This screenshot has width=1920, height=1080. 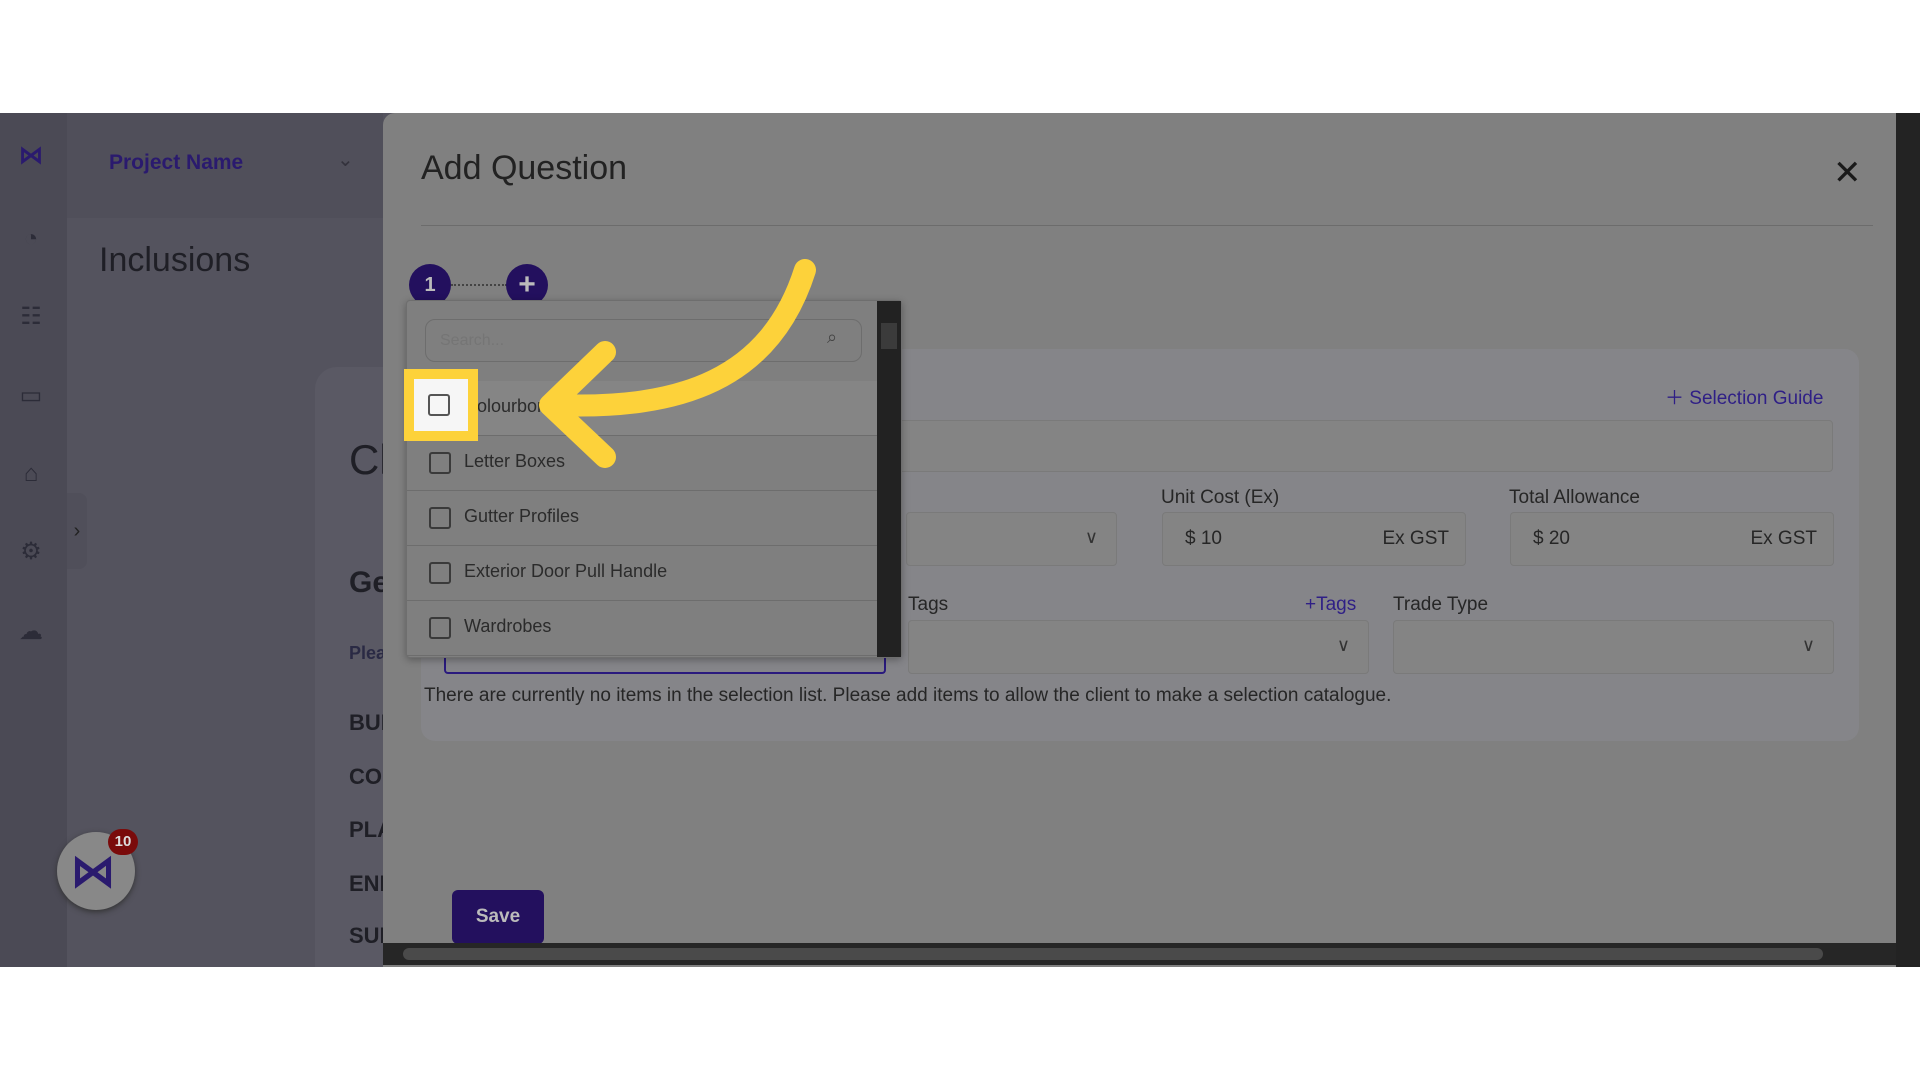 What do you see at coordinates (677, 363) in the screenshot?
I see `annotation-arrow` at bounding box center [677, 363].